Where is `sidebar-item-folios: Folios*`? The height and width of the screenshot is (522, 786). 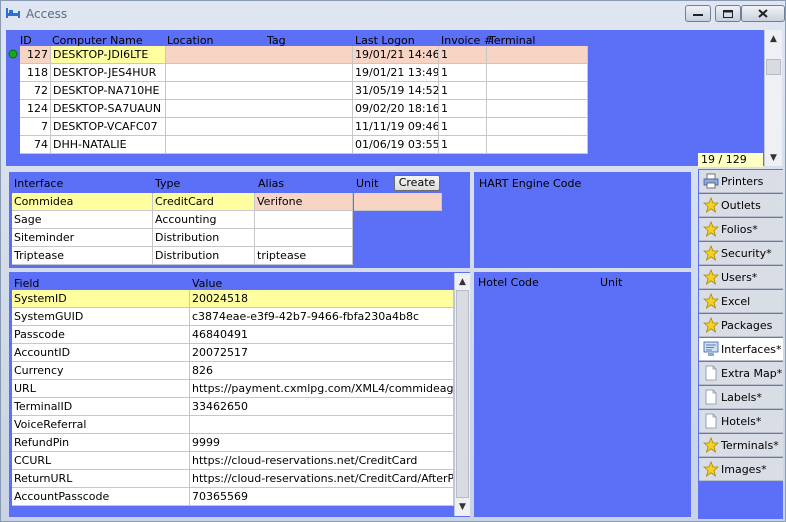
sidebar-item-folios: Folios* is located at coordinates (741, 229).